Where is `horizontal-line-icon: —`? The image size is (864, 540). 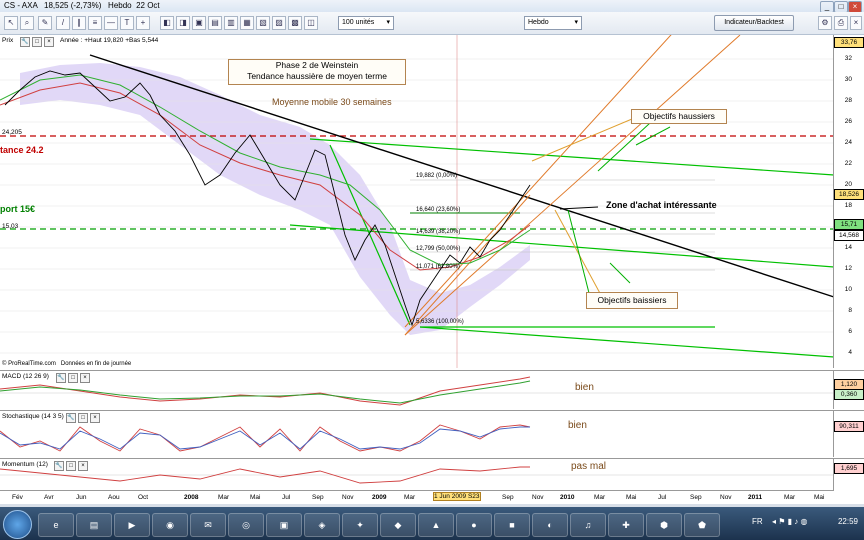
horizontal-line-icon: — is located at coordinates (111, 23).